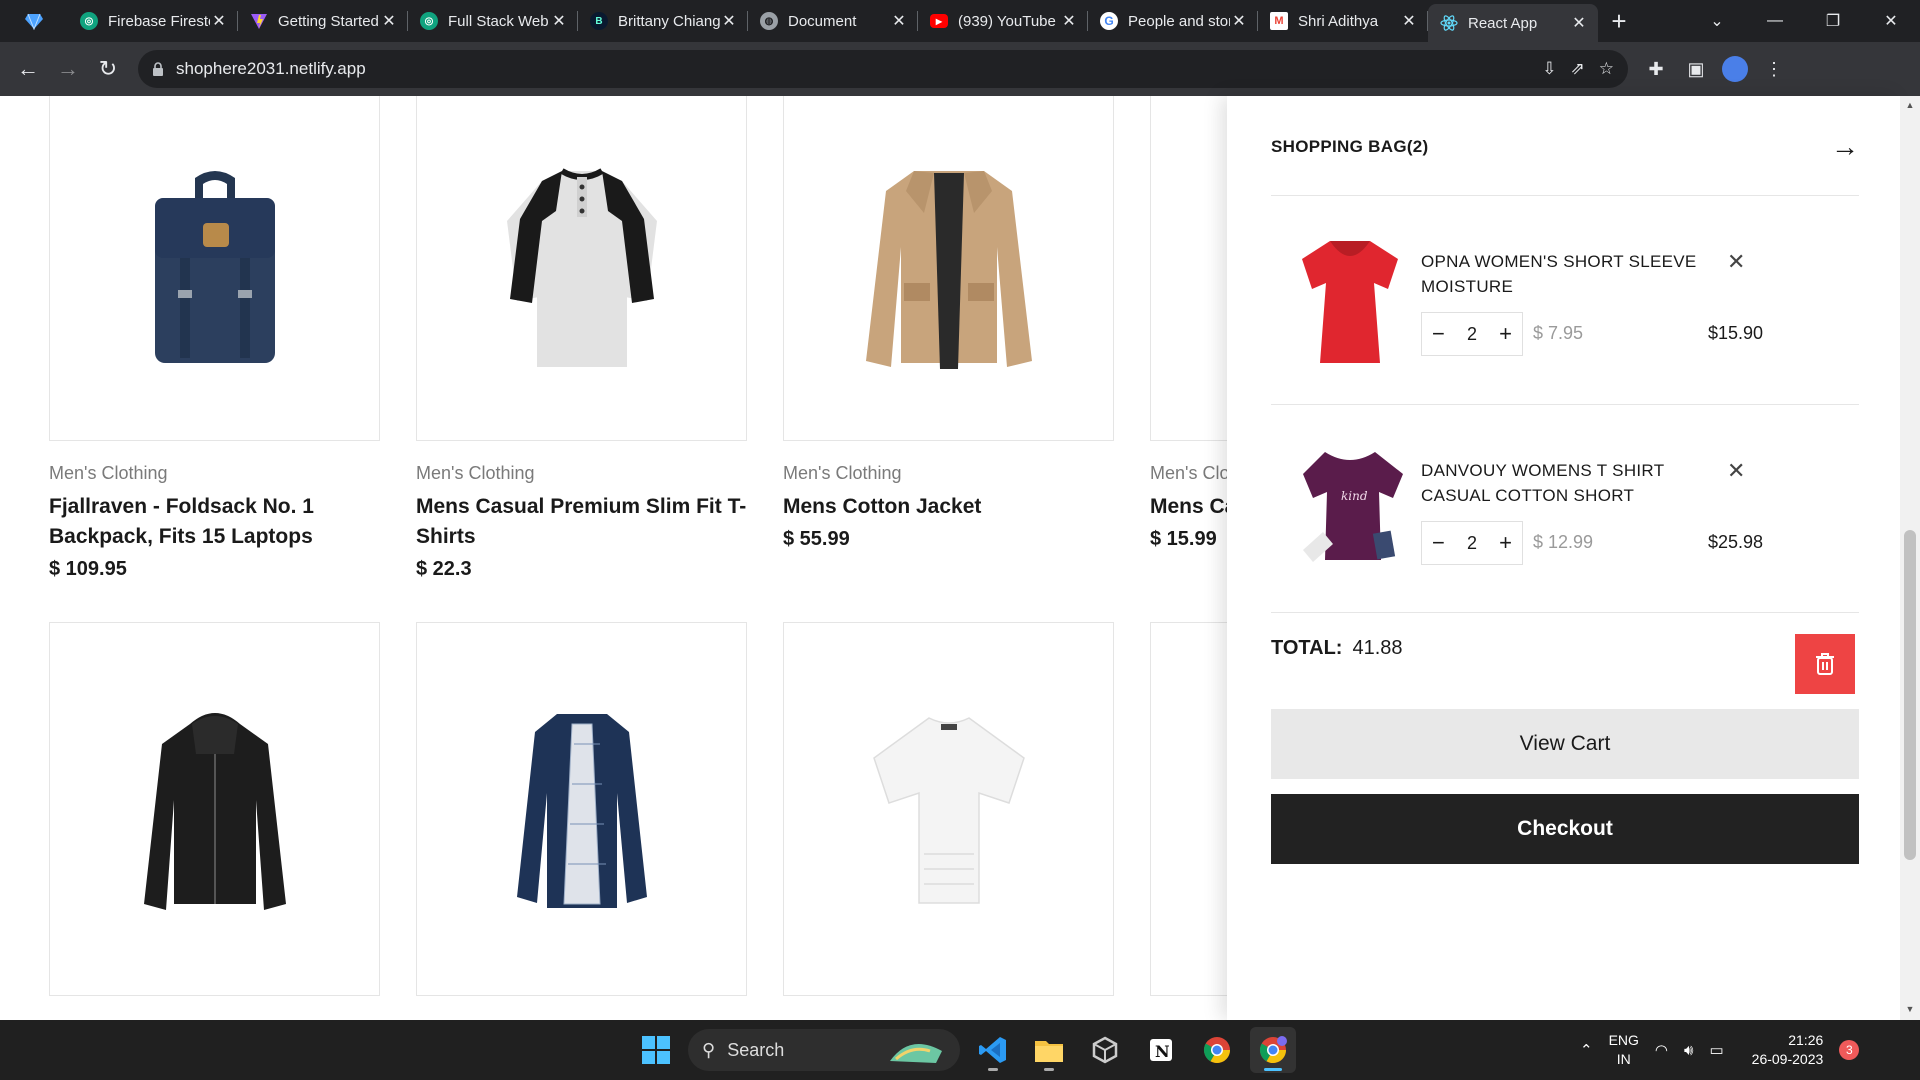 The image size is (1920, 1080). I want to click on restore-icon: ❐, so click(1833, 21).